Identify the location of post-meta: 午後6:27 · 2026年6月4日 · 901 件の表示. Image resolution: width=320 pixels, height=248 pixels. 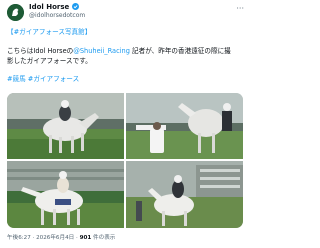
(61, 238).